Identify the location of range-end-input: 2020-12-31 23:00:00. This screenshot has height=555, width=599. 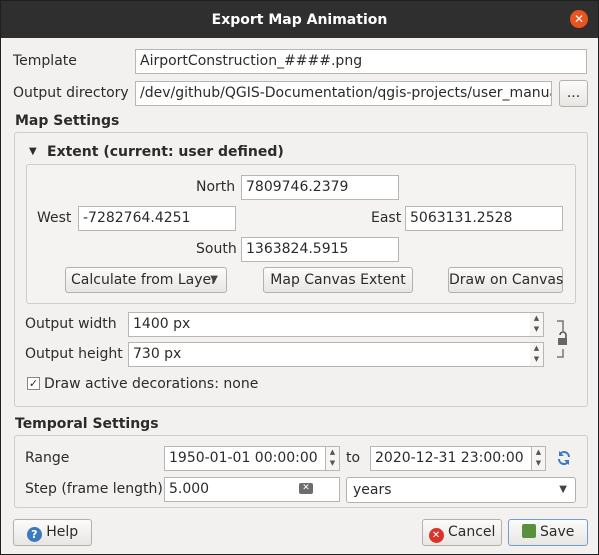
(451, 458).